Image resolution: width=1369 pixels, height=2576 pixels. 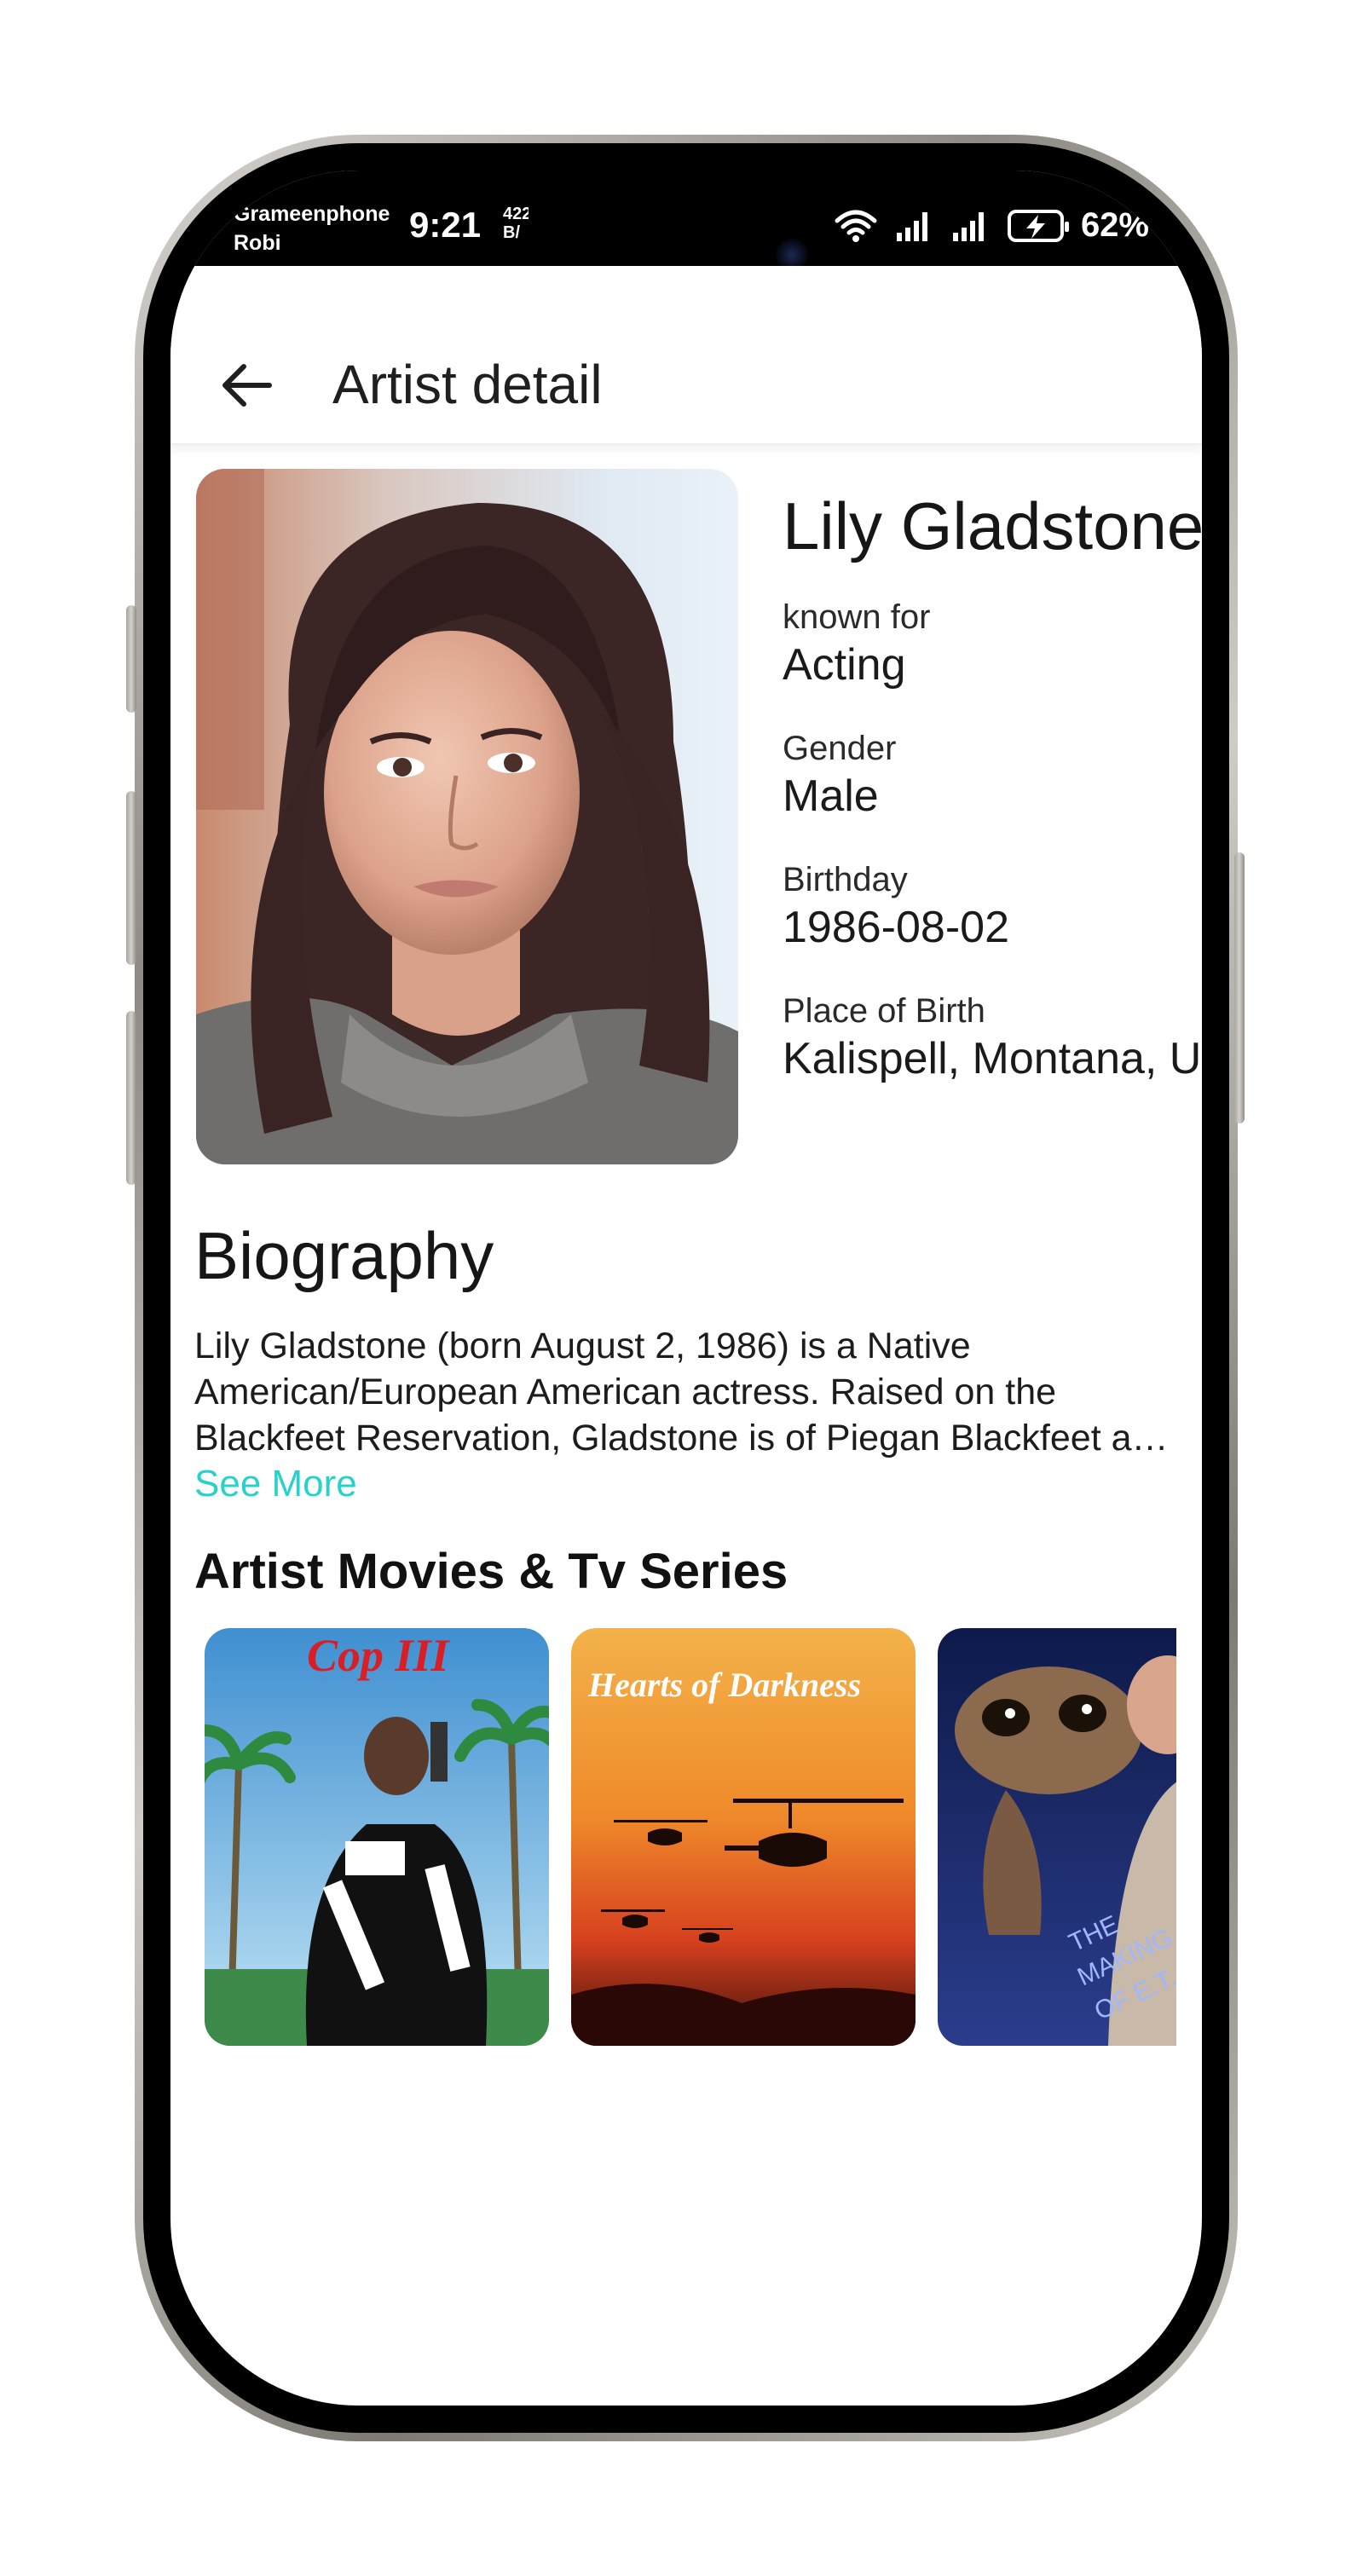 I want to click on status-icons: 62%, so click(x=991, y=225).